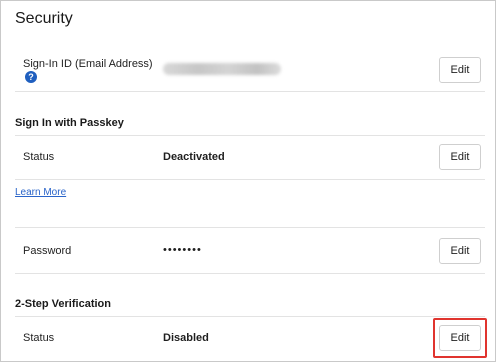 The image size is (496, 362). What do you see at coordinates (31, 77) in the screenshot?
I see `question-circle-icon: ?` at bounding box center [31, 77].